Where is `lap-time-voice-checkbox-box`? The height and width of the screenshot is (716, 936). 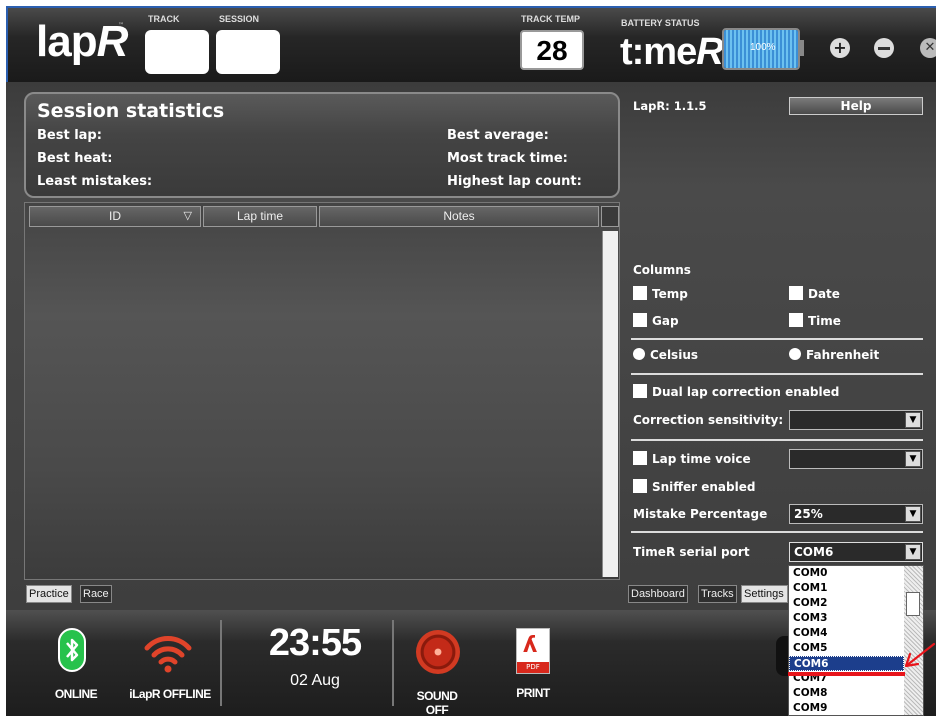 lap-time-voice-checkbox-box is located at coordinates (640, 458).